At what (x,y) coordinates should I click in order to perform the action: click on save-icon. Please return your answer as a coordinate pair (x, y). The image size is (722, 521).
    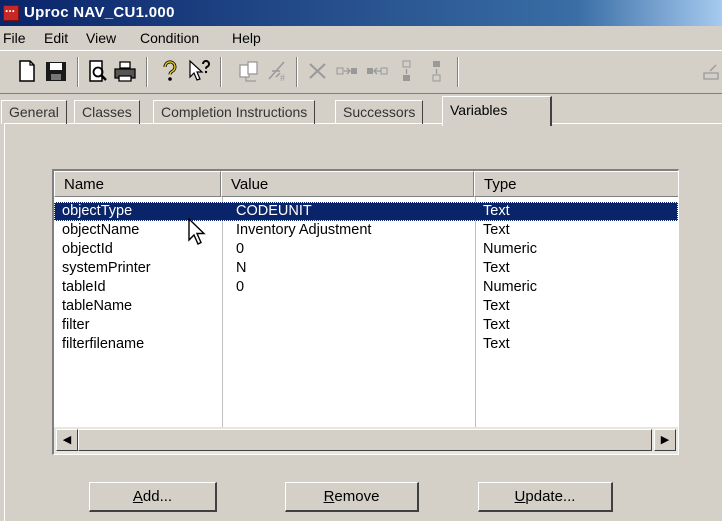
    Looking at the image, I should click on (56, 71).